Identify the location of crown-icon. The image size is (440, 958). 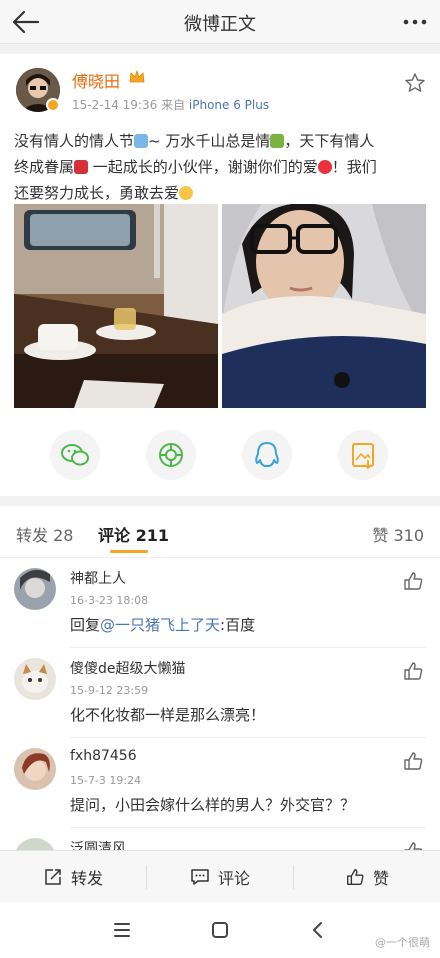
(137, 77).